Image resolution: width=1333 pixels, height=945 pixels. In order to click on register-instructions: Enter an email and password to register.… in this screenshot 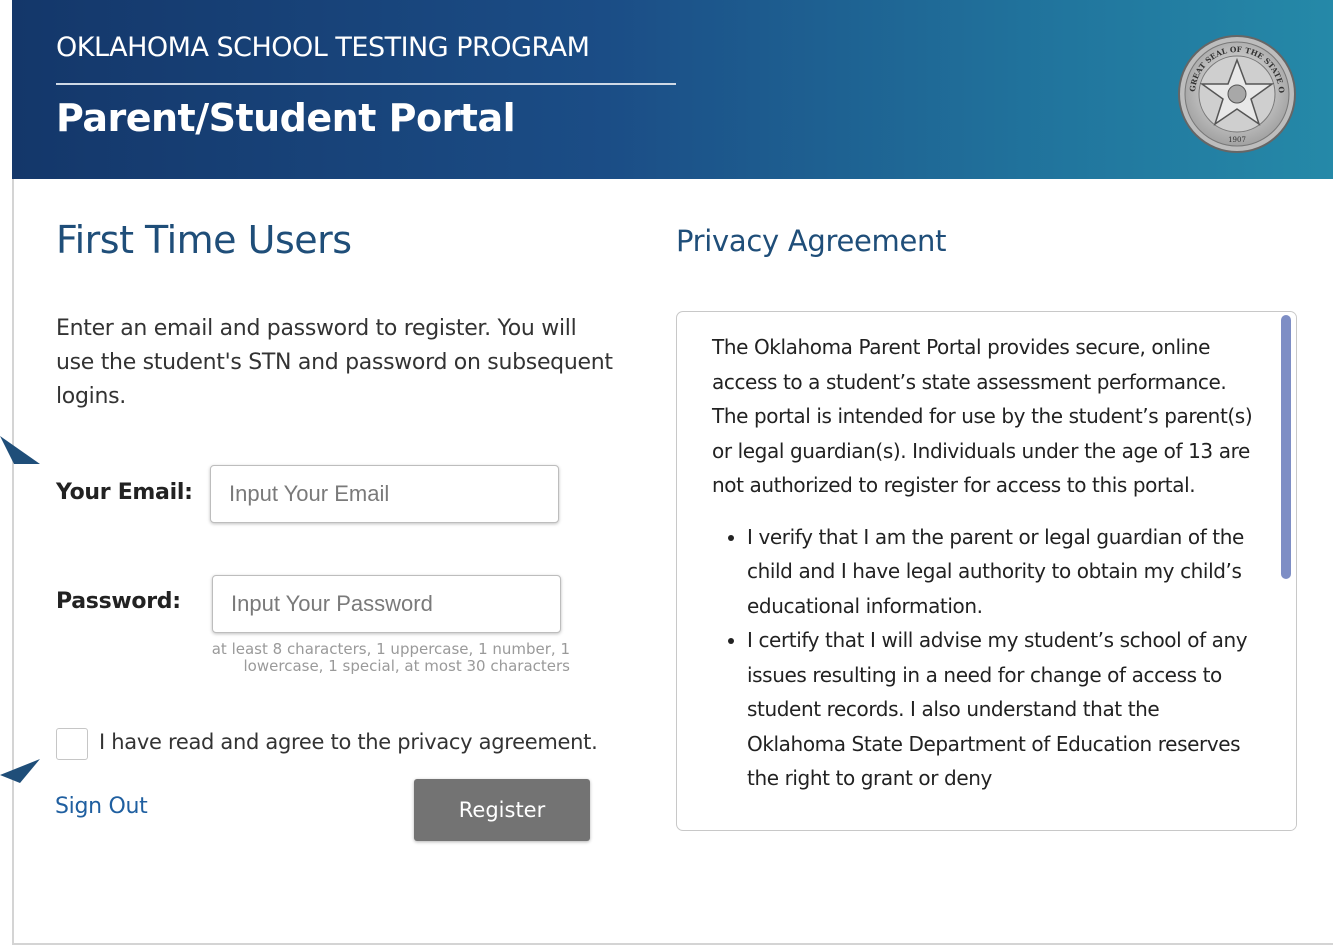, I will do `click(334, 362)`.